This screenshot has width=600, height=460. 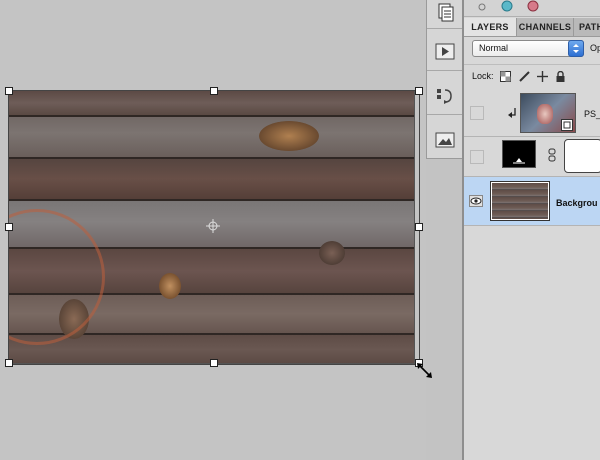 What do you see at coordinates (445, 96) in the screenshot?
I see `clone-source-icon` at bounding box center [445, 96].